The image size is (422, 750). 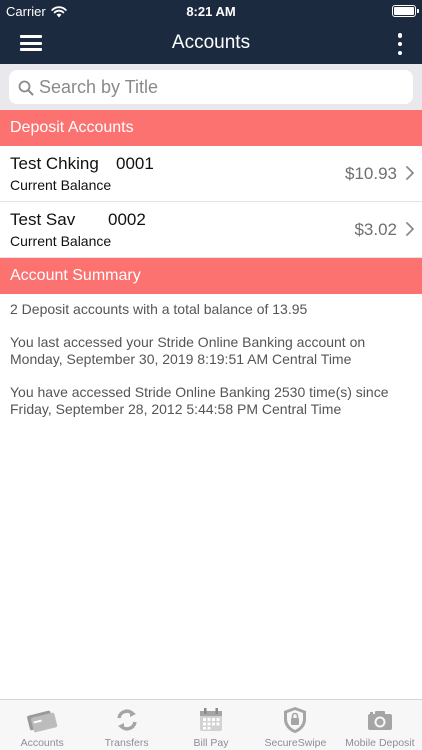 What do you see at coordinates (375, 229) in the screenshot?
I see `account-balance: $3.02` at bounding box center [375, 229].